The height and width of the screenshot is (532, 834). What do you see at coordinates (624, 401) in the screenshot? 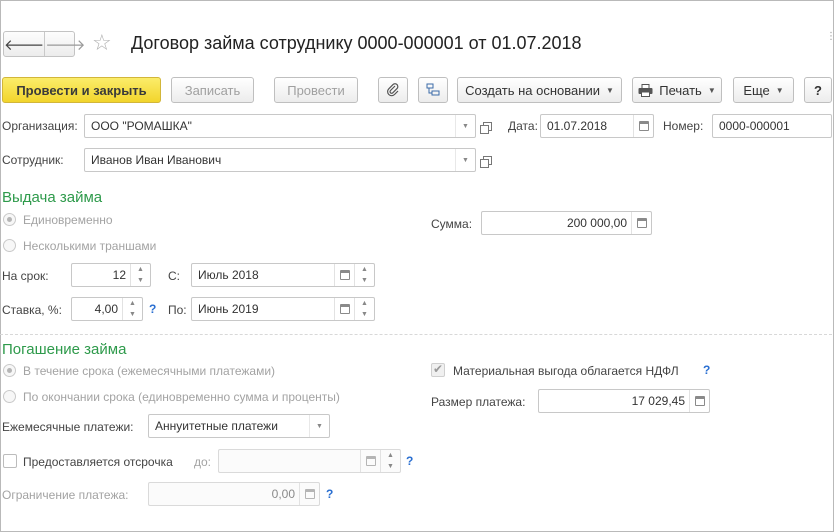
I see `payment-size-field: 17 029,45` at bounding box center [624, 401].